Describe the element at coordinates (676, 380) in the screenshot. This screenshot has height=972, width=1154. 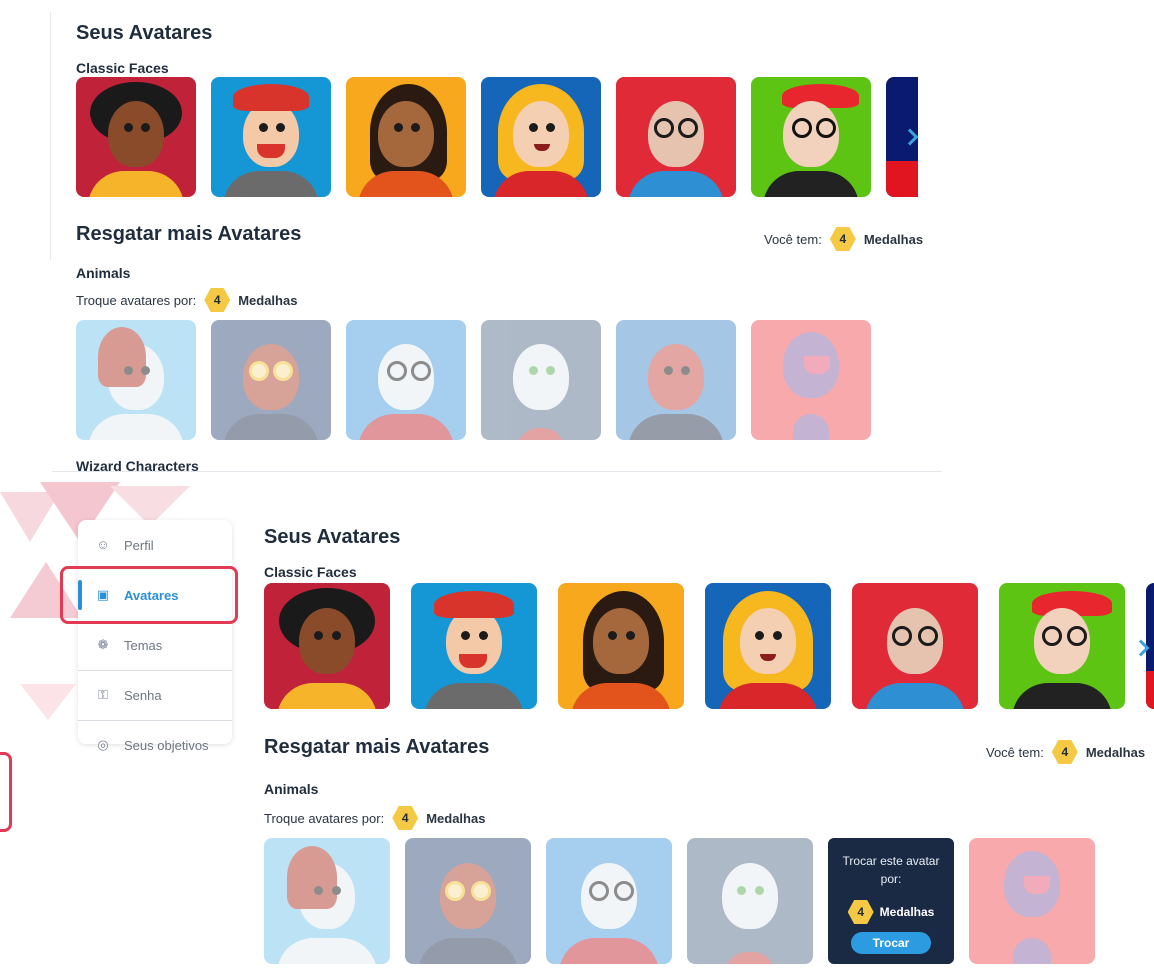
I see `animal-tile-monkey` at that location.